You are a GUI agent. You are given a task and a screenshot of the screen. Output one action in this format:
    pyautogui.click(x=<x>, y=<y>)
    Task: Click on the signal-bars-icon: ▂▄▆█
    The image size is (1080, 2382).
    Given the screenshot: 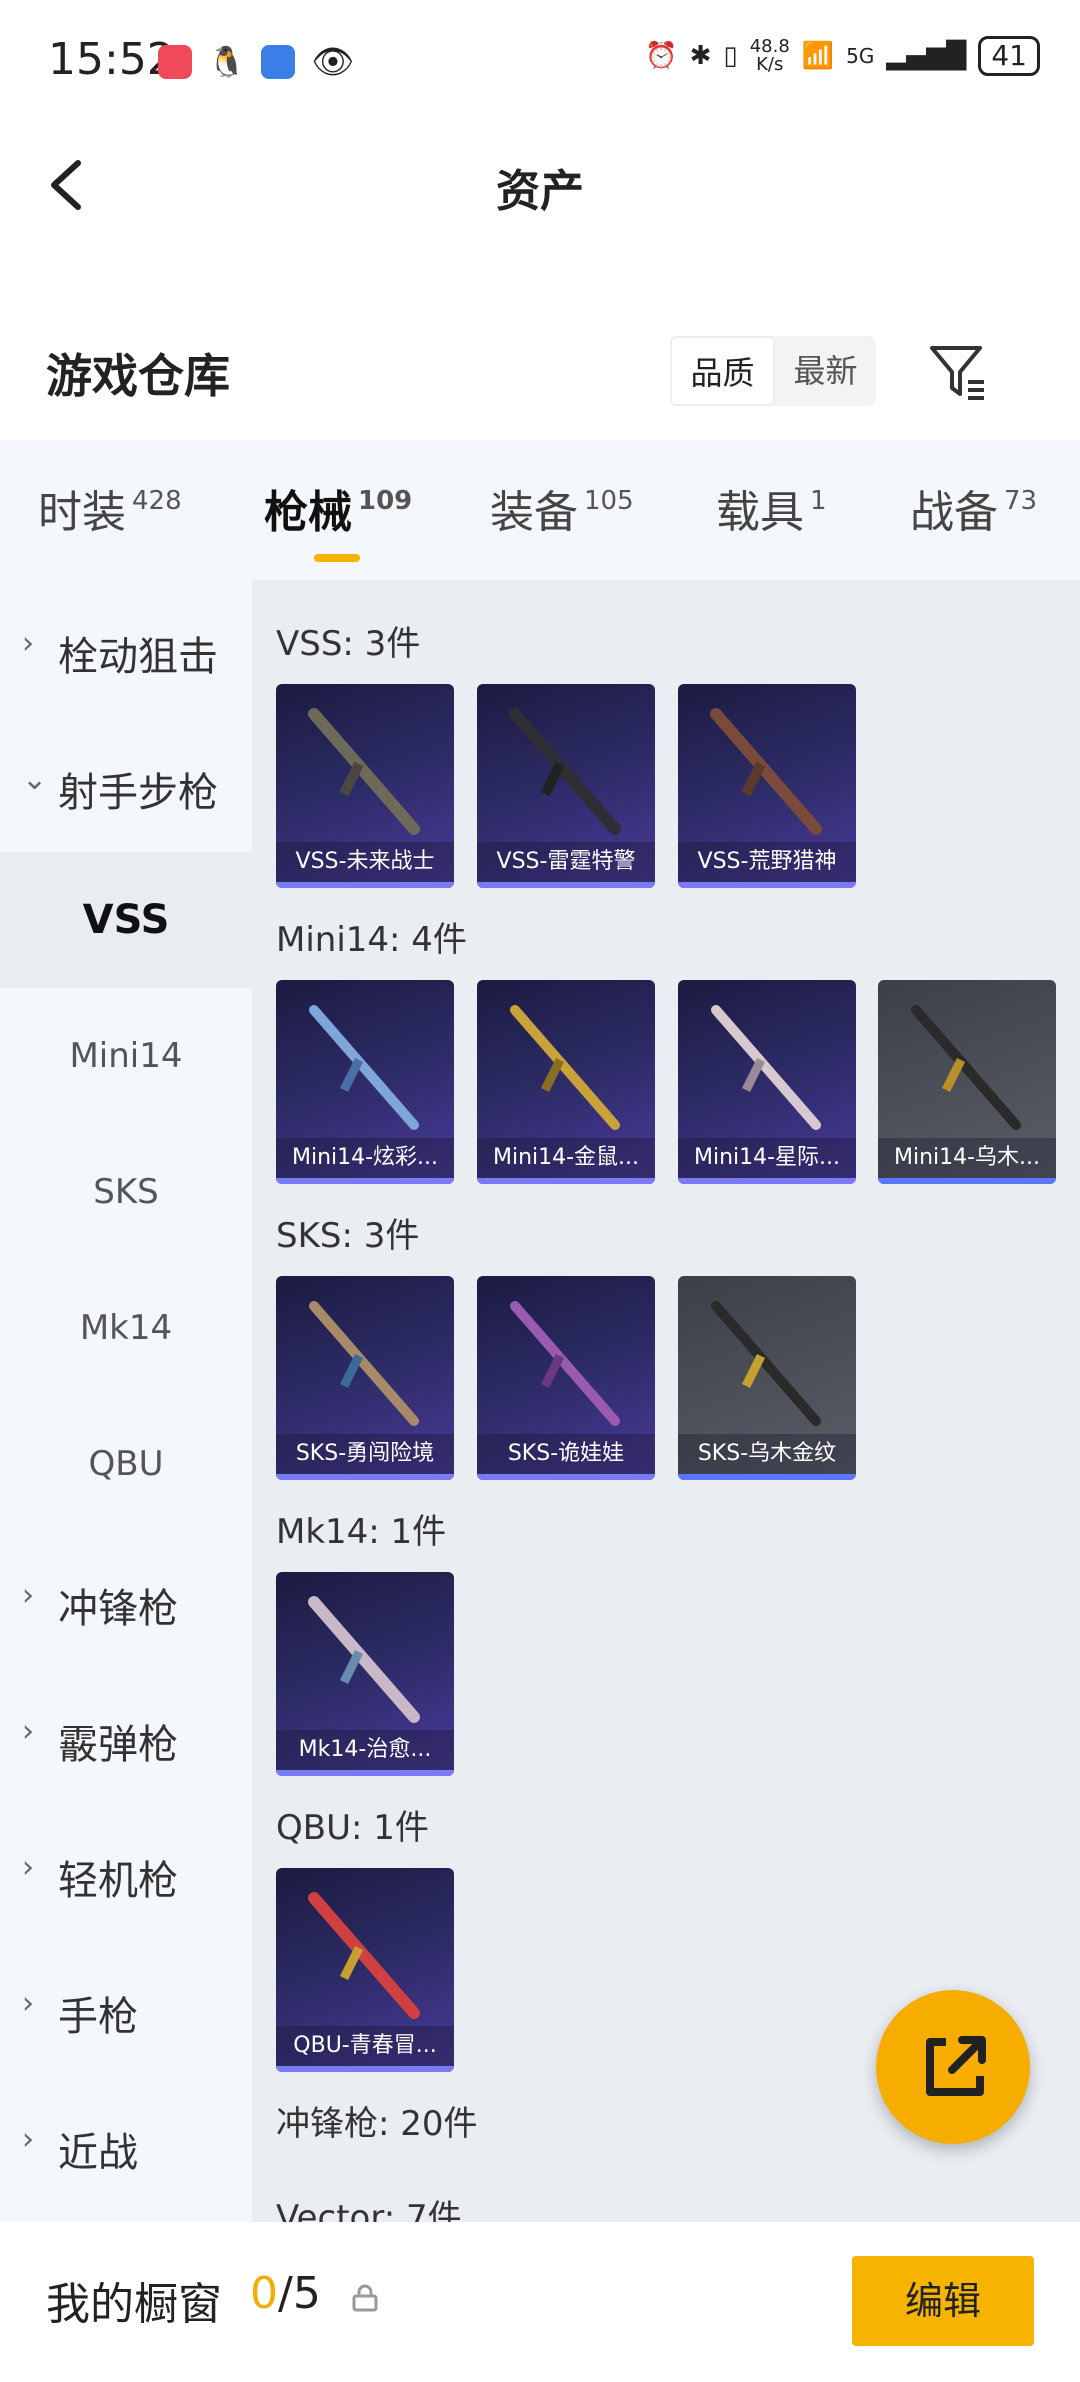 What is the action you would take?
    pyautogui.click(x=926, y=56)
    